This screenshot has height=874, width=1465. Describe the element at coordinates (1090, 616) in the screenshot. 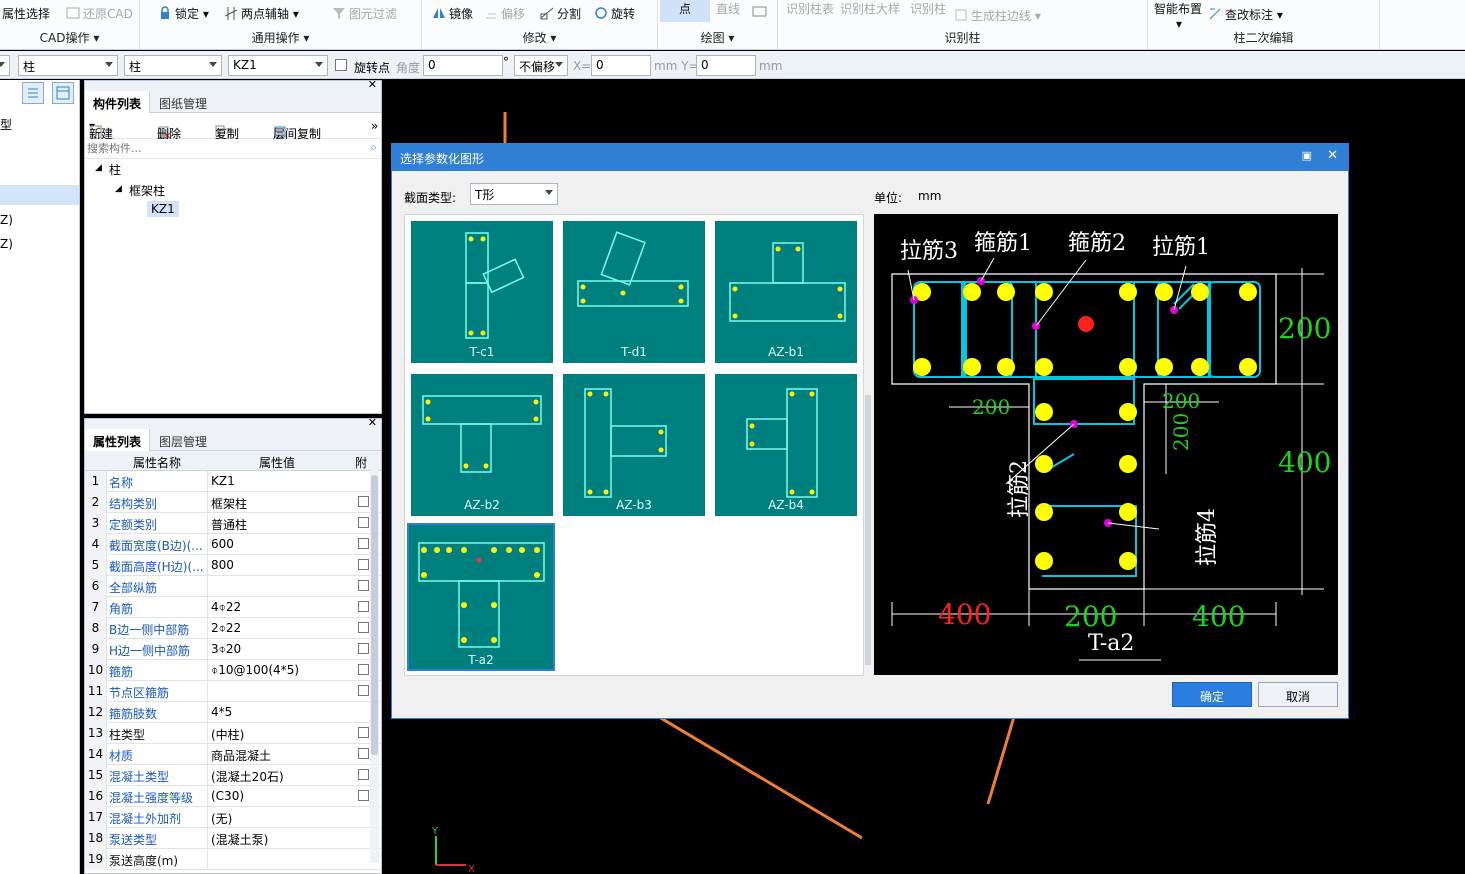

I see `dim-web-width: 200` at that location.